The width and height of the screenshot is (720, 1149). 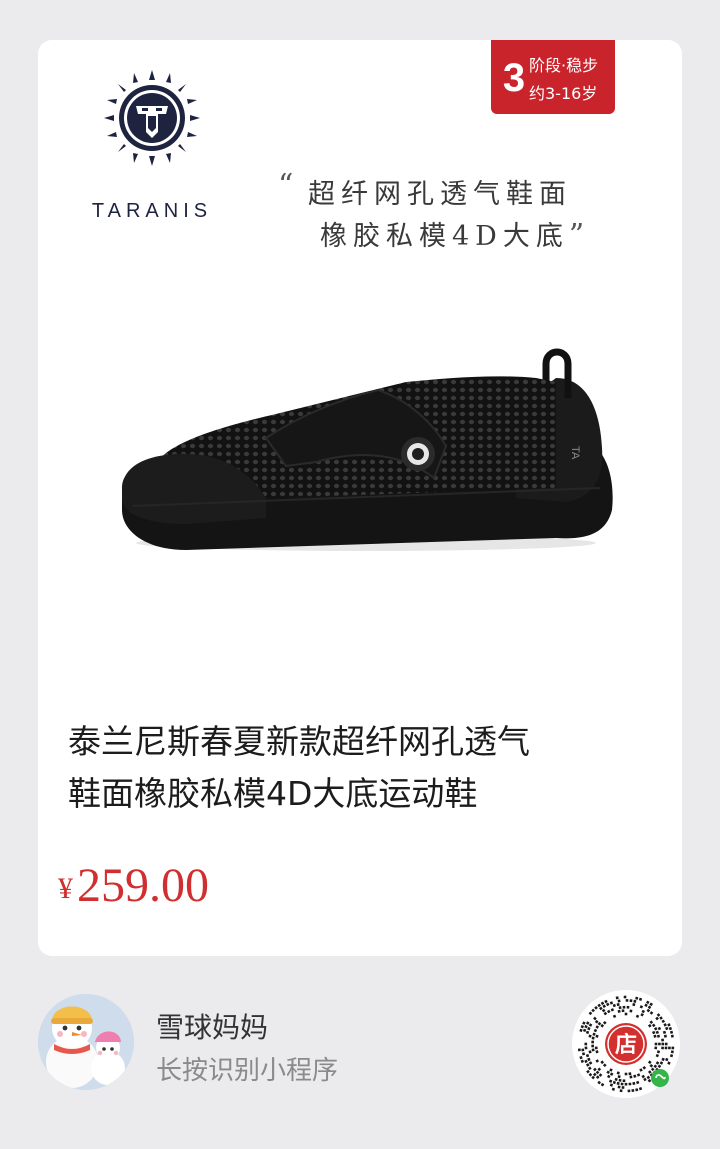 I want to click on mini-program-qr-code: 店, so click(x=626, y=1044).